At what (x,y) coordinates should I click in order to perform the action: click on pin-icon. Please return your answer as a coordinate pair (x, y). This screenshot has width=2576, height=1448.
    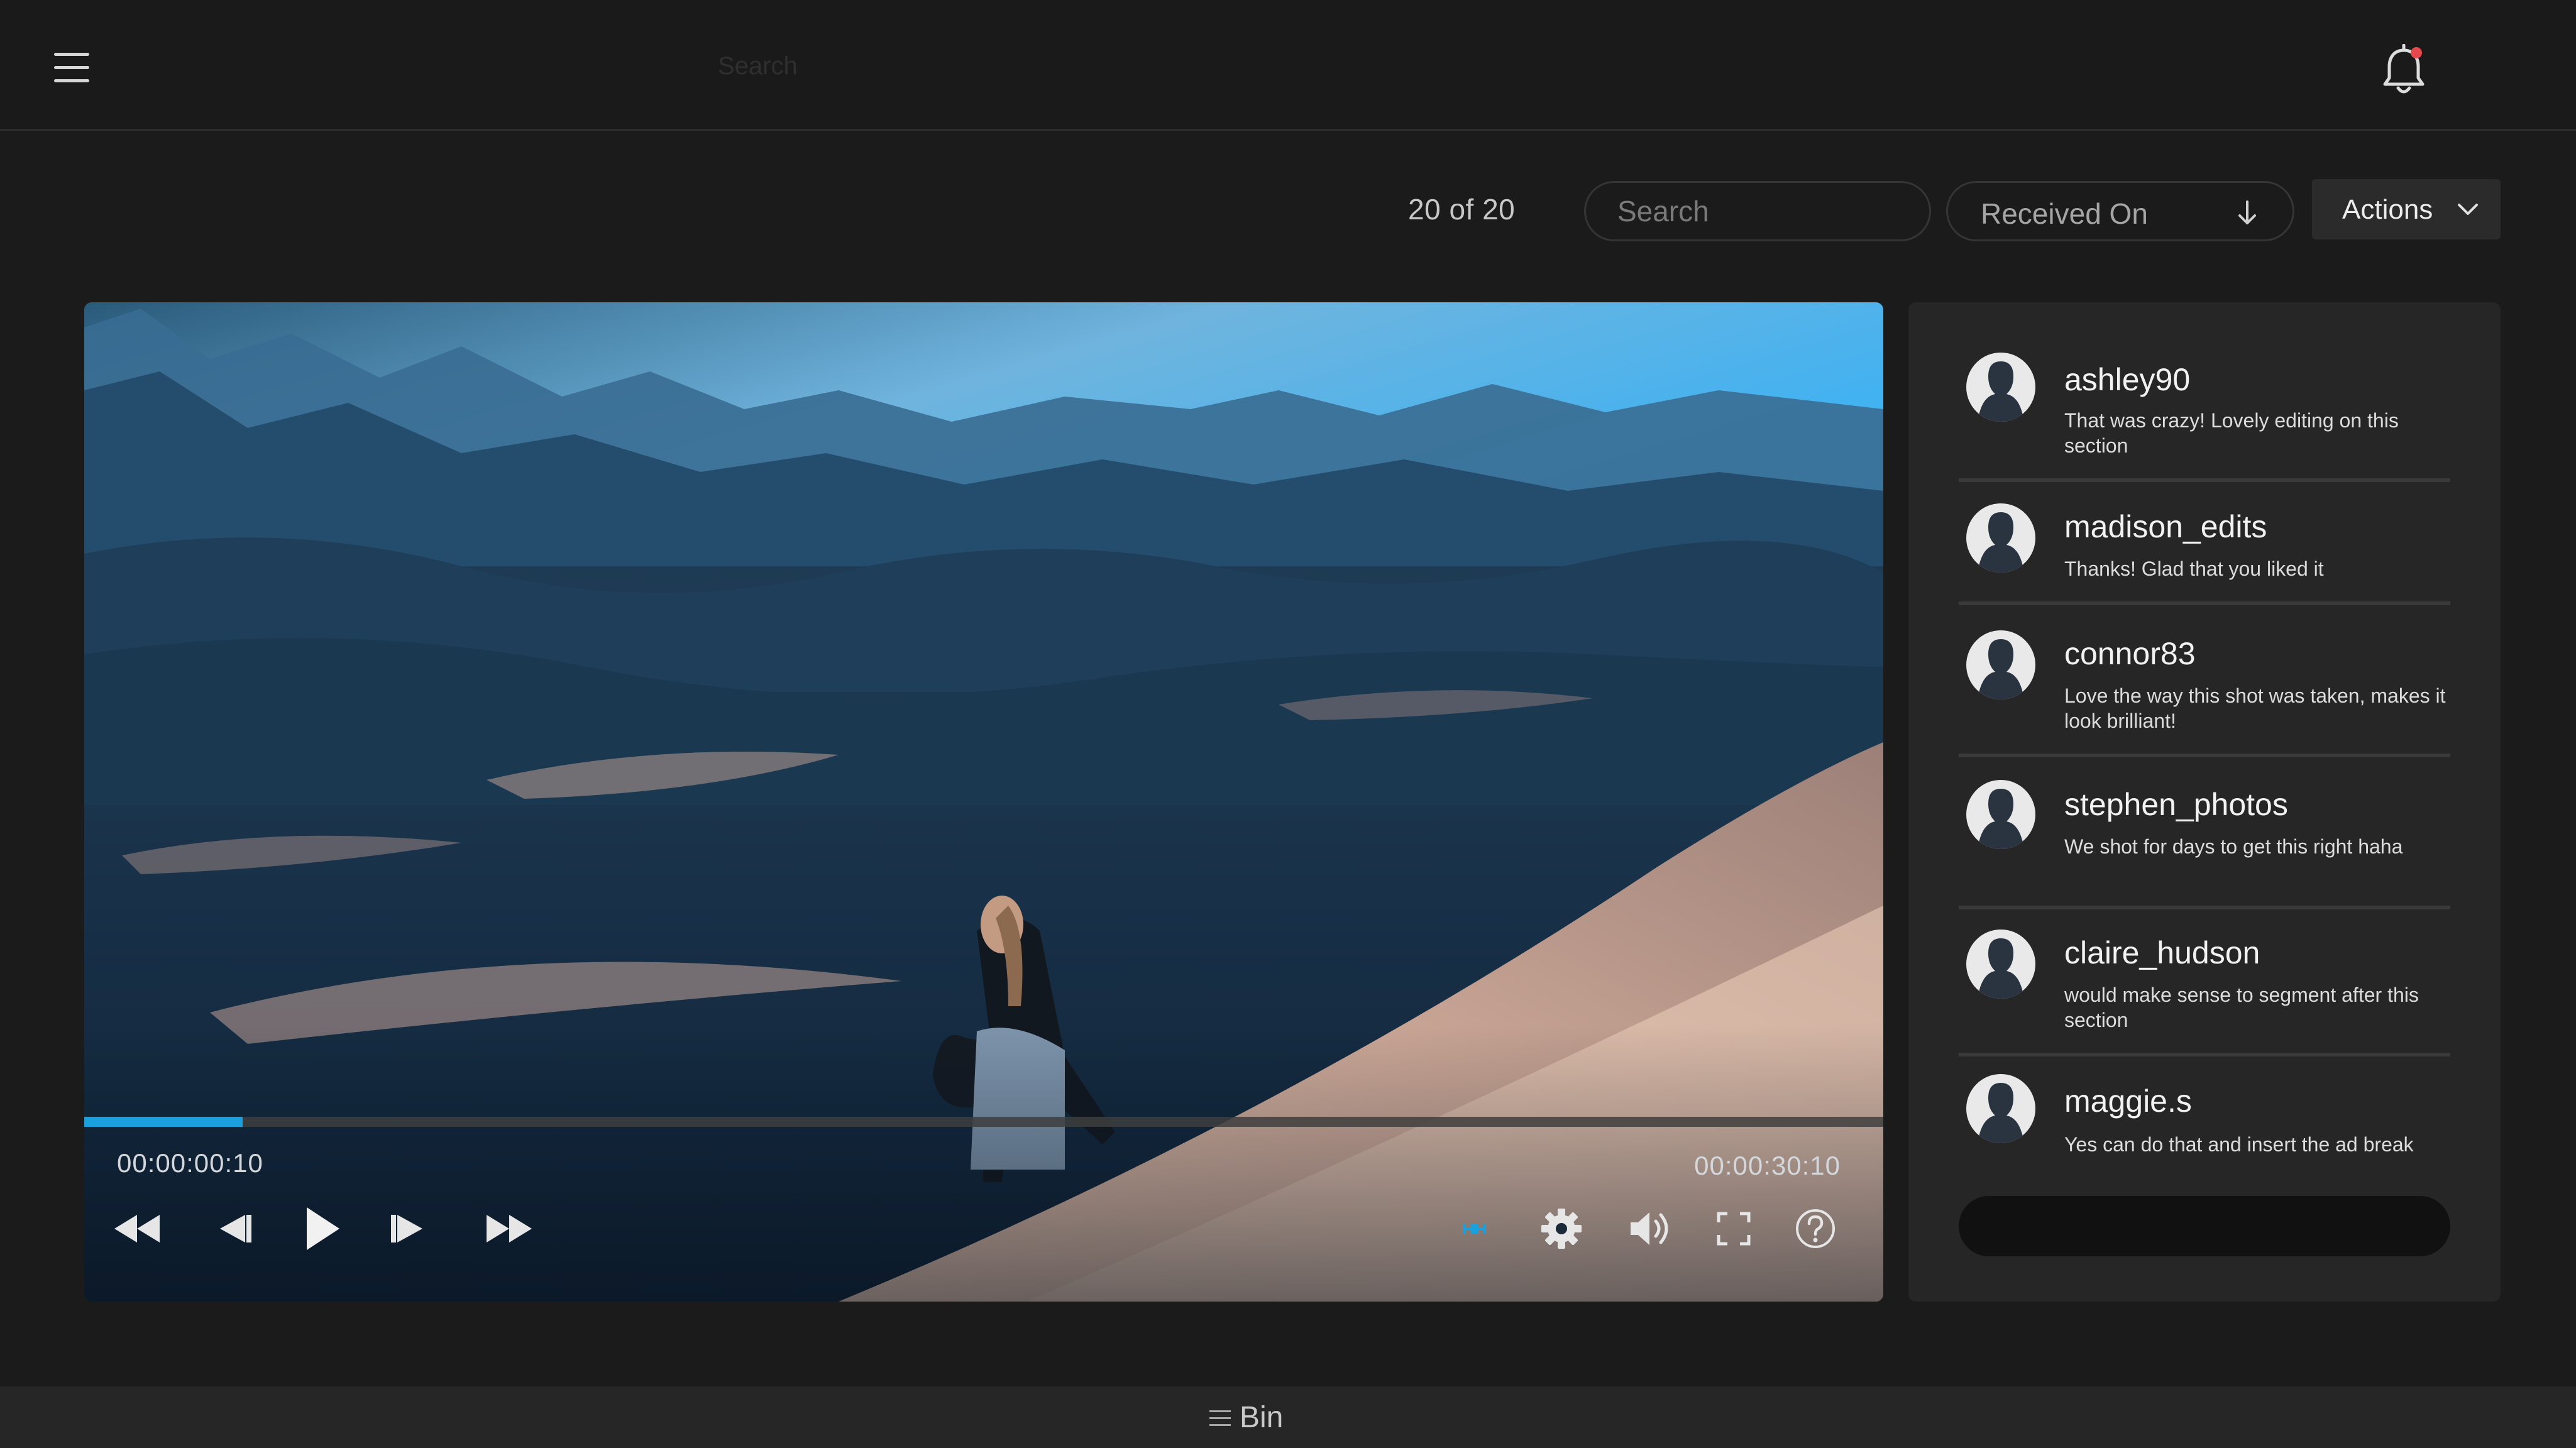
    Looking at the image, I should click on (1475, 1228).